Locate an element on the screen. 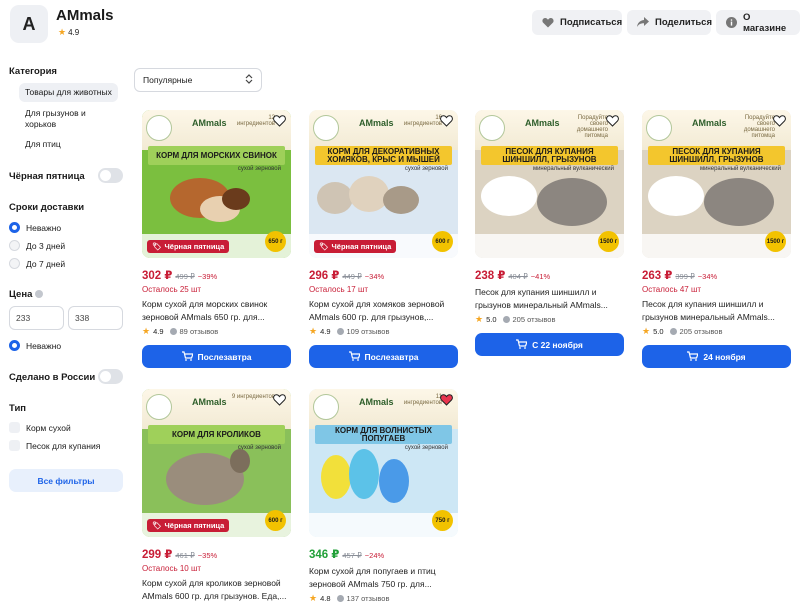 This screenshot has height=604, width=800. type-sand-checkbox: Песок для купания is located at coordinates (54, 445).